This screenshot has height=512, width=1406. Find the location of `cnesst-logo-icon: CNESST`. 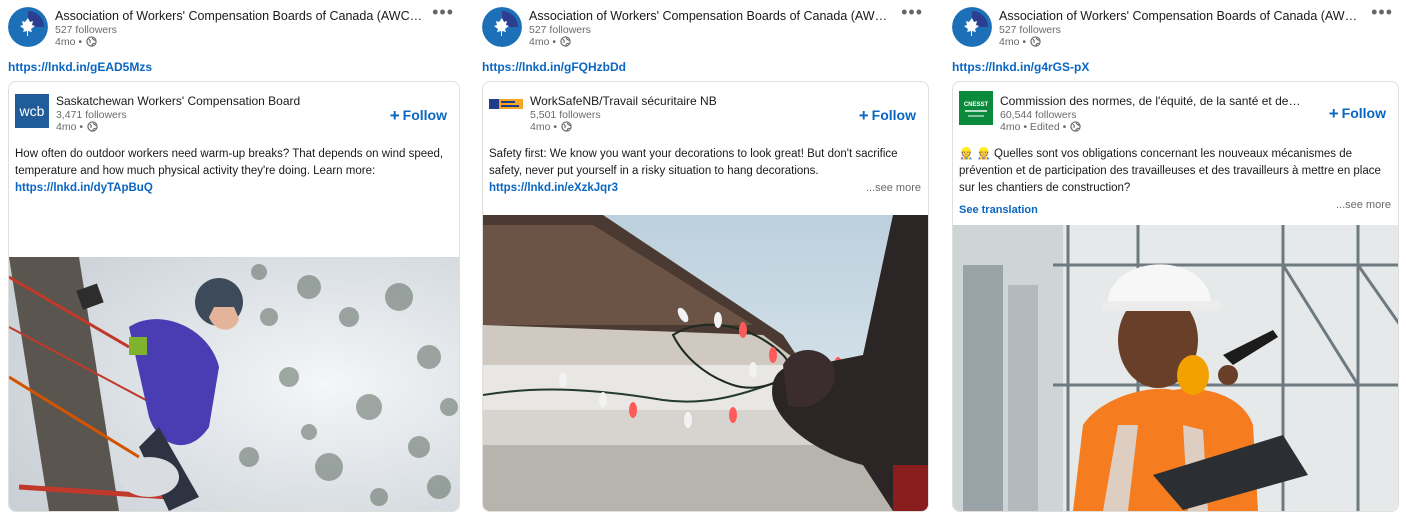

cnesst-logo-icon: CNESST is located at coordinates (976, 108).